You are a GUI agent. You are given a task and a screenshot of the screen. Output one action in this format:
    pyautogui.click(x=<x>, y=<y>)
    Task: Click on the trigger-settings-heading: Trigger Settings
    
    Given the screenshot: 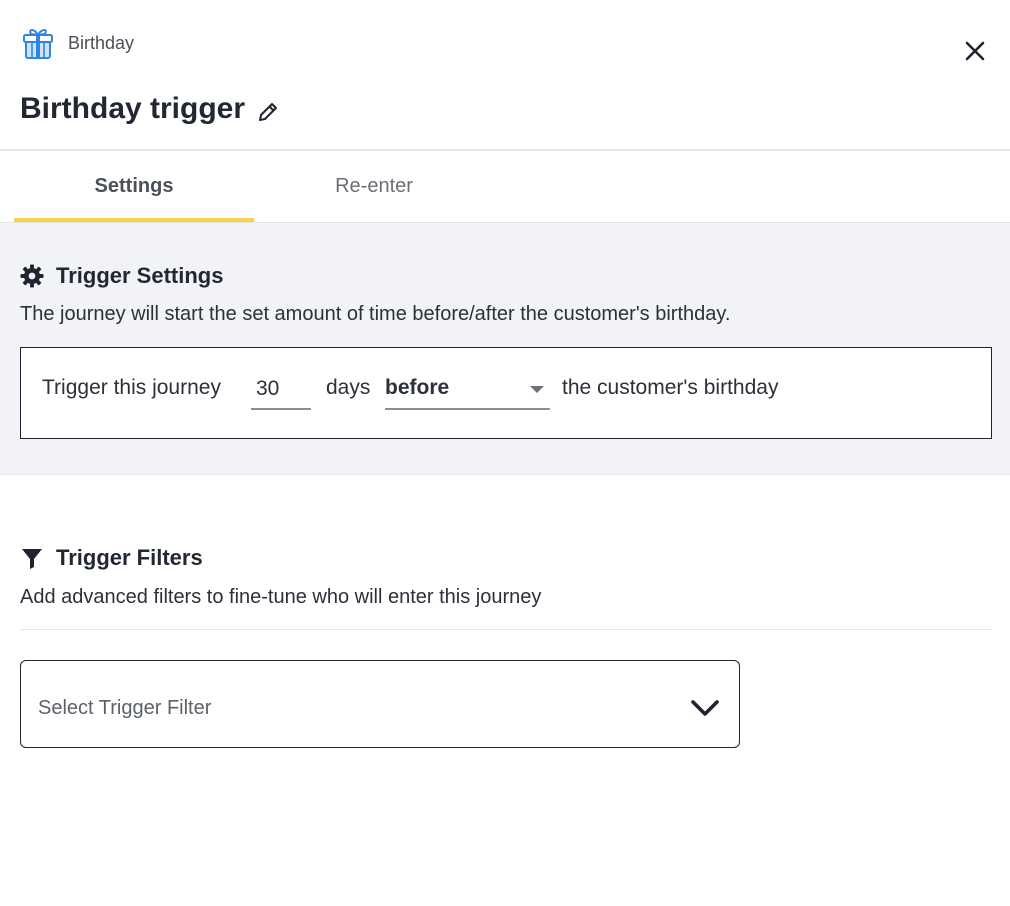 What is the action you would take?
    pyautogui.click(x=121, y=276)
    